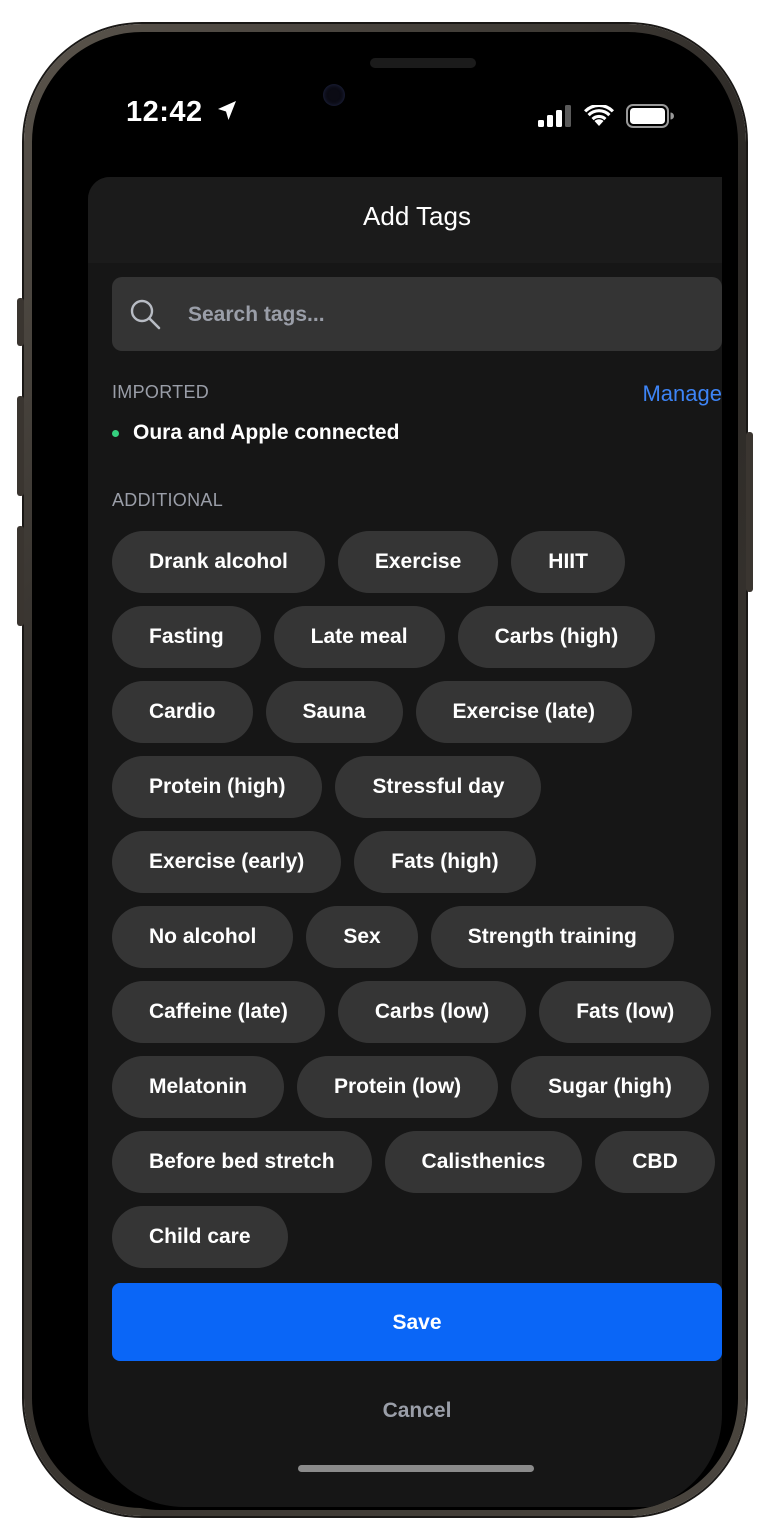  What do you see at coordinates (554, 116) in the screenshot?
I see `cellular-signal-icon` at bounding box center [554, 116].